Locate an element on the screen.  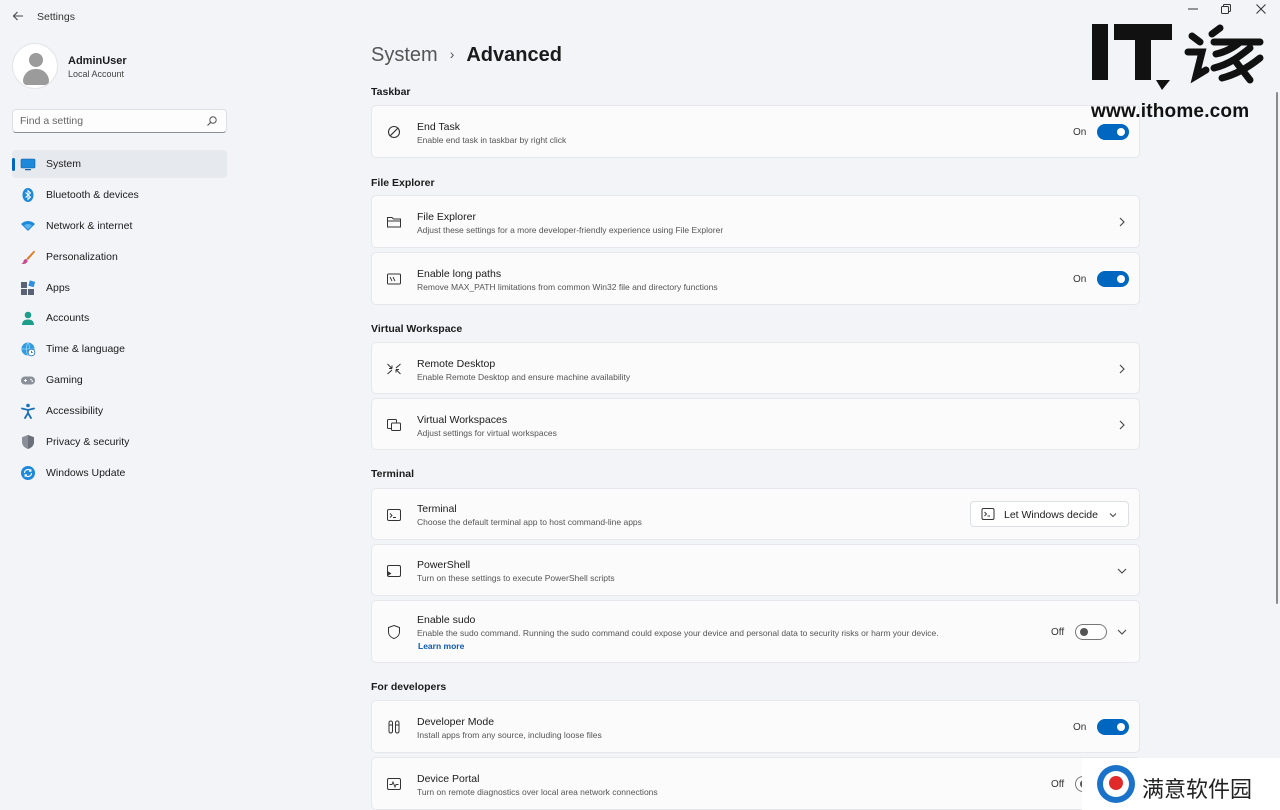
card-title: Developer Mode is located at coordinates (456, 722).